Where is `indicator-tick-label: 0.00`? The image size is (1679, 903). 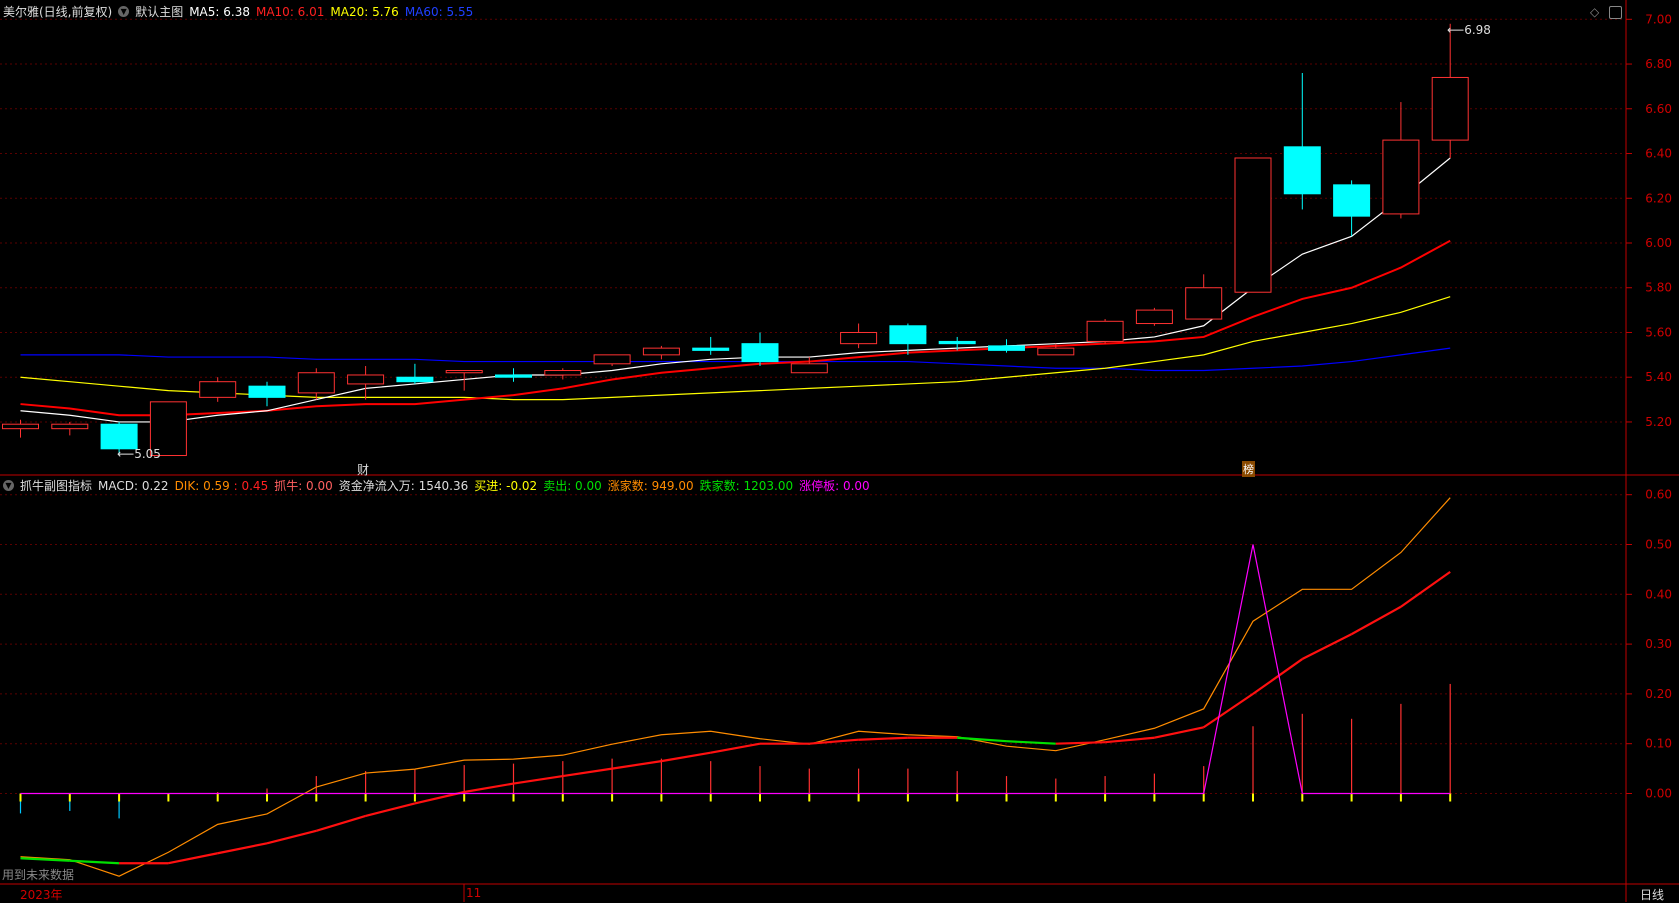
indicator-tick-label: 0.00 is located at coordinates (1658, 794).